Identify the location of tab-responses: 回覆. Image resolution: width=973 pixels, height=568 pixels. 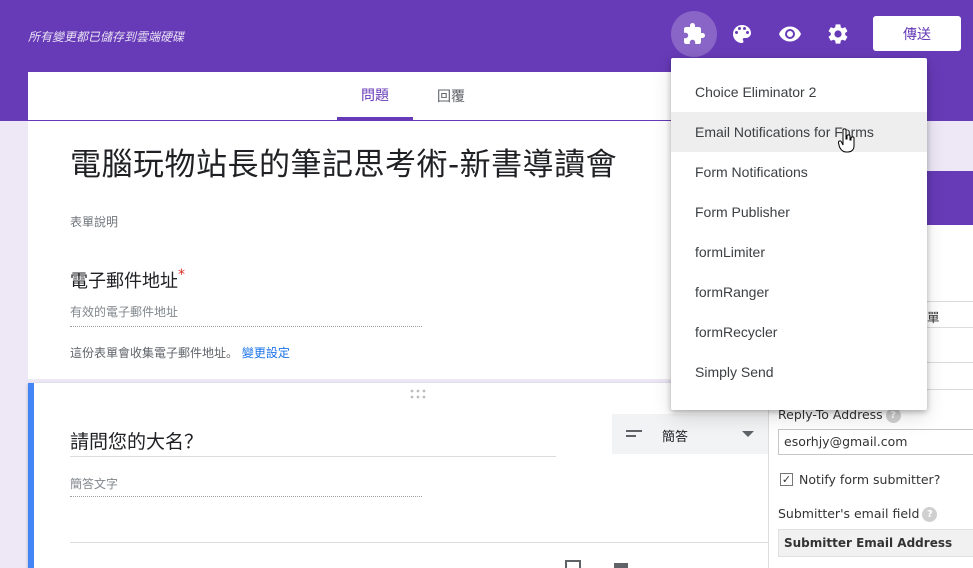
(451, 96).